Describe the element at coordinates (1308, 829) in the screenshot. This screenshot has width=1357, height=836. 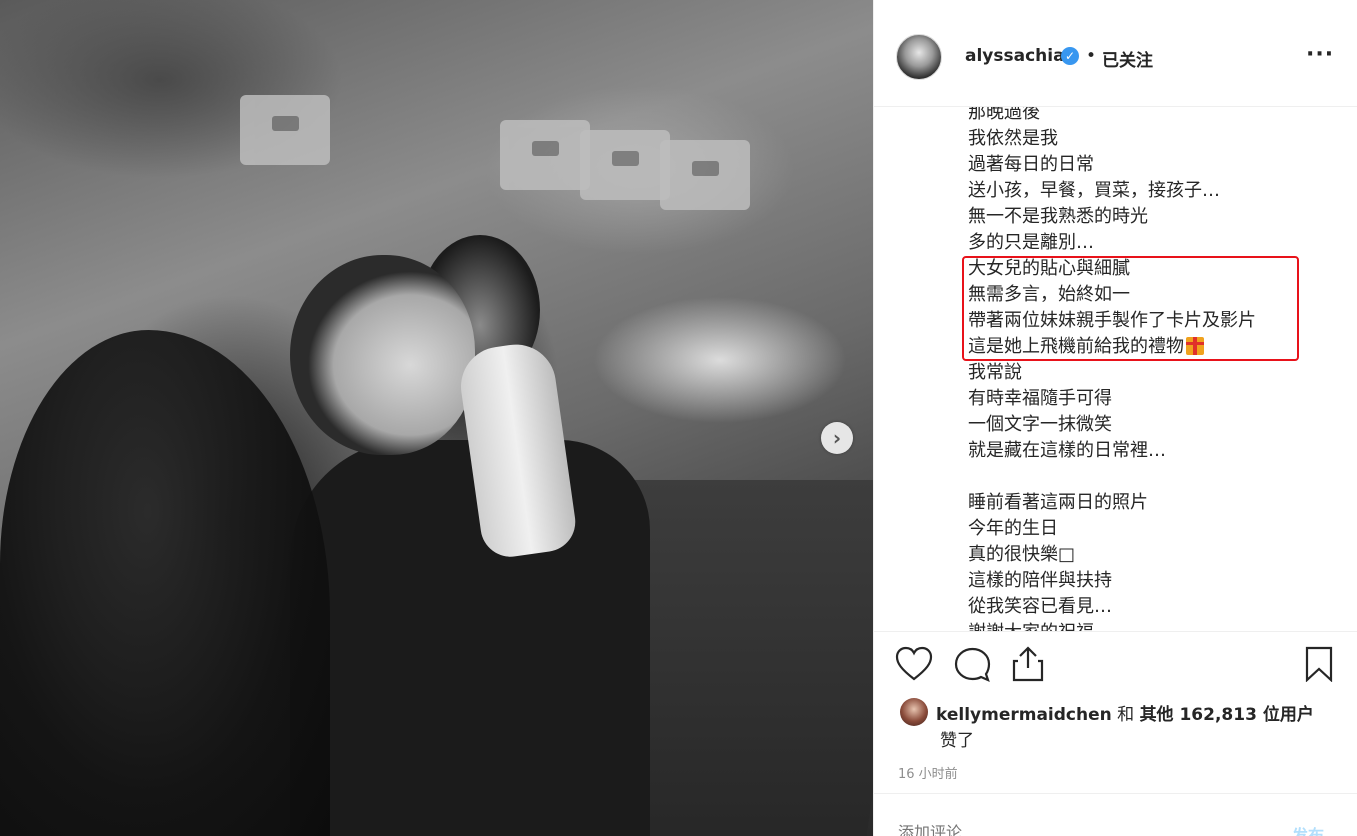
I see `post-comment-button: 发布` at that location.